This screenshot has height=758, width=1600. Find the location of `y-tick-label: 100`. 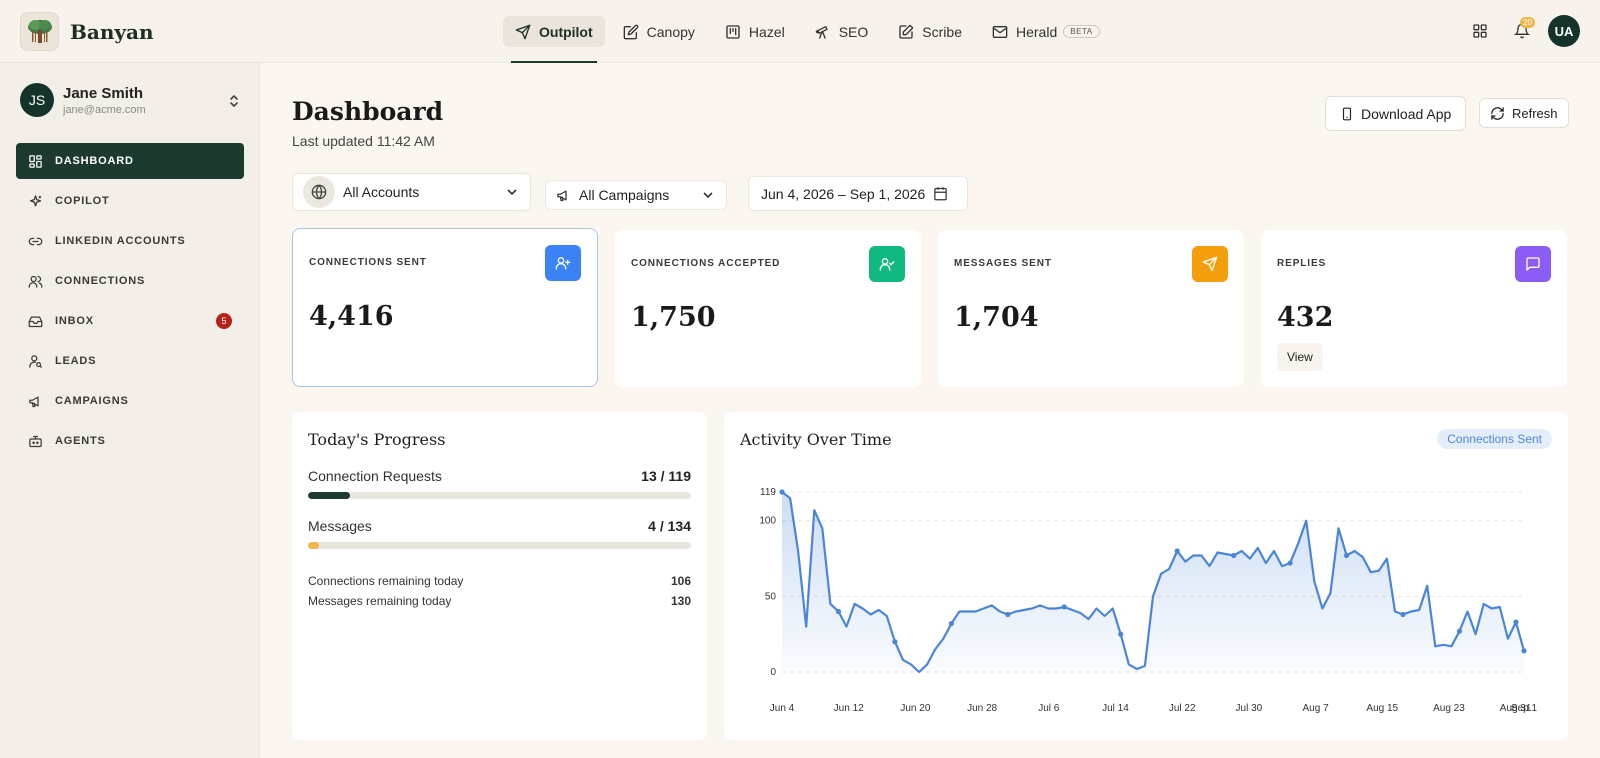

y-tick-label: 100 is located at coordinates (767, 521).